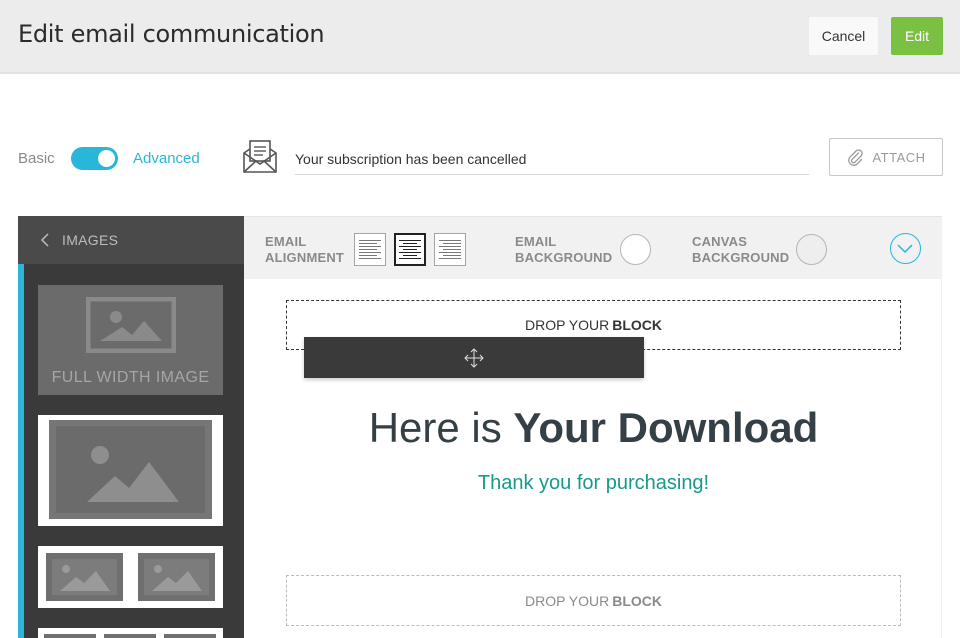 The width and height of the screenshot is (960, 638). Describe the element at coordinates (45, 240) in the screenshot. I see `chevron-left-icon` at that location.